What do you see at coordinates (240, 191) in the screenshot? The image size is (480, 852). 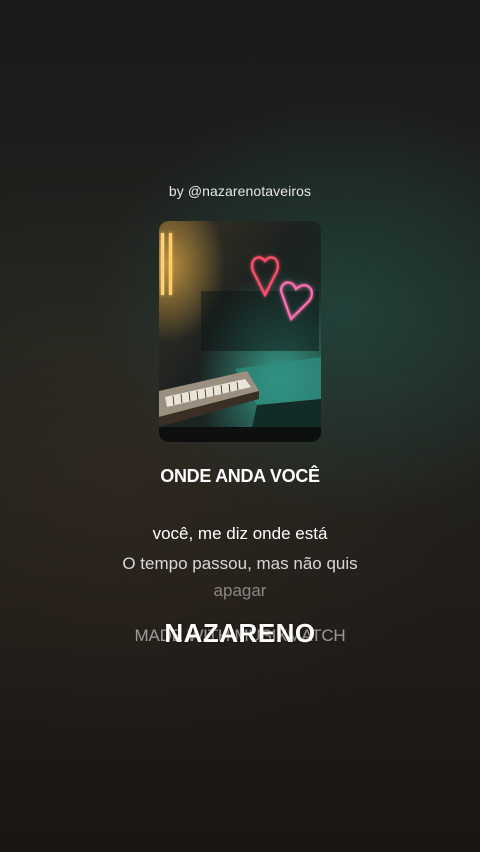 I see `creator-byline: by @nazarenotaveiros` at bounding box center [240, 191].